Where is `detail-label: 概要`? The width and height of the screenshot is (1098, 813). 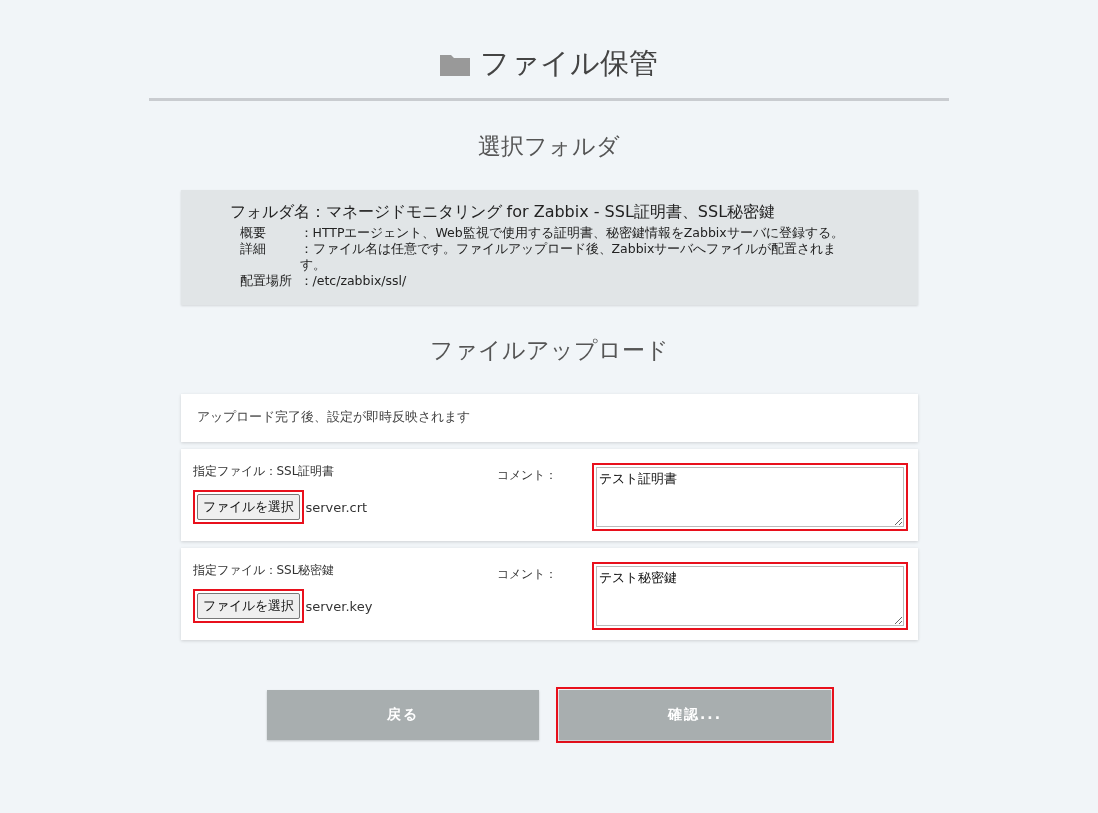 detail-label: 概要 is located at coordinates (253, 233).